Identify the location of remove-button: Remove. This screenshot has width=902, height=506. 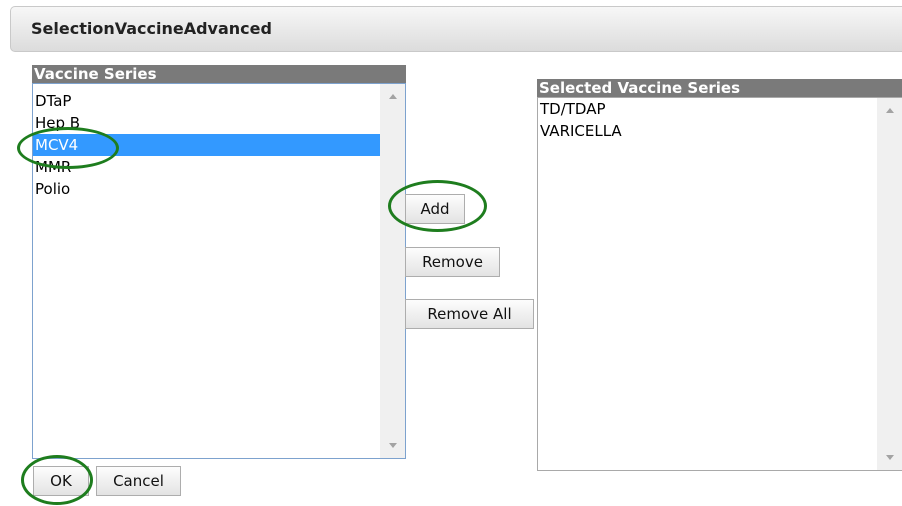
(452, 262).